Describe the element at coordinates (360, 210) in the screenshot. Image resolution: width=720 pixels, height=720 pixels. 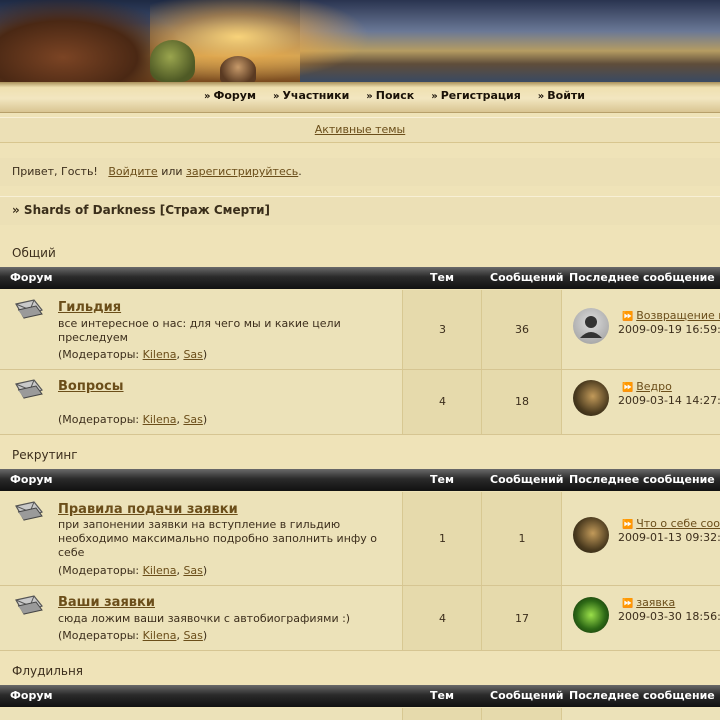
I see `breadcrumb: » Shards of Darkness [Страж Смерти]` at that location.